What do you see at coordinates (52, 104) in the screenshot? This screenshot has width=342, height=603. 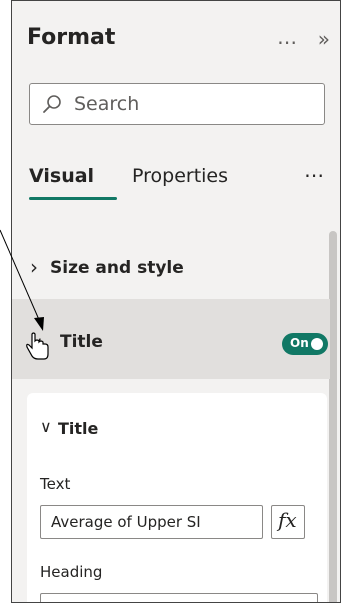 I see `search-icon` at bounding box center [52, 104].